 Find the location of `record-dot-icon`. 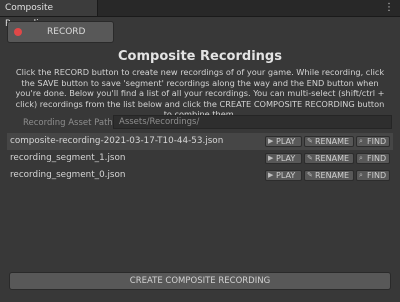

record-dot-icon is located at coordinates (18, 32).